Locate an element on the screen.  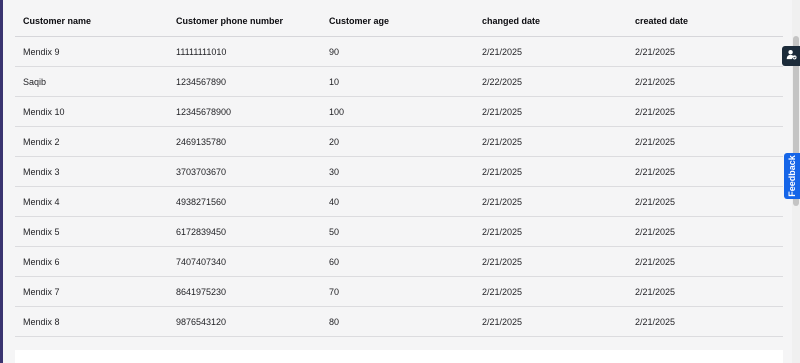
cell-customer-phone: 12345678900 is located at coordinates (204, 111).